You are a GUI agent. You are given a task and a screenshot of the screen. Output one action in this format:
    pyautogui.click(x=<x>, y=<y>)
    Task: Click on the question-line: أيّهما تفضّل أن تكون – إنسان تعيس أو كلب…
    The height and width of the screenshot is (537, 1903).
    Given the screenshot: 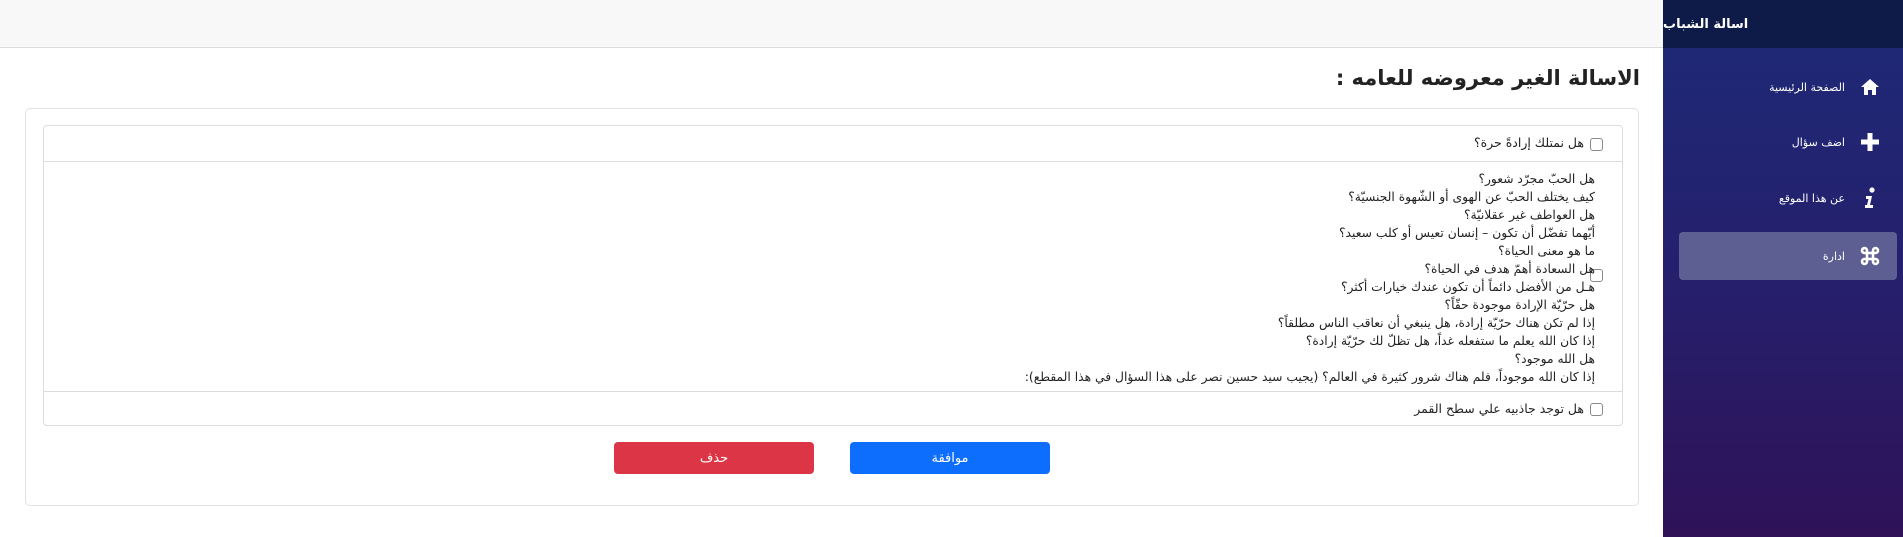 What is the action you would take?
    pyautogui.click(x=1467, y=233)
    